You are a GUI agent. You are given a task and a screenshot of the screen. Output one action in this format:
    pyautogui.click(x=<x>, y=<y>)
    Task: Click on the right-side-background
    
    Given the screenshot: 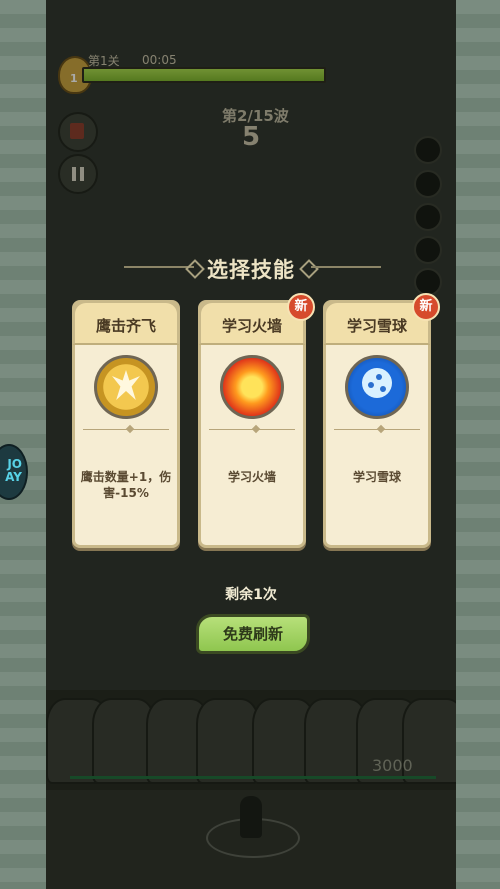 What is the action you would take?
    pyautogui.click(x=478, y=444)
    